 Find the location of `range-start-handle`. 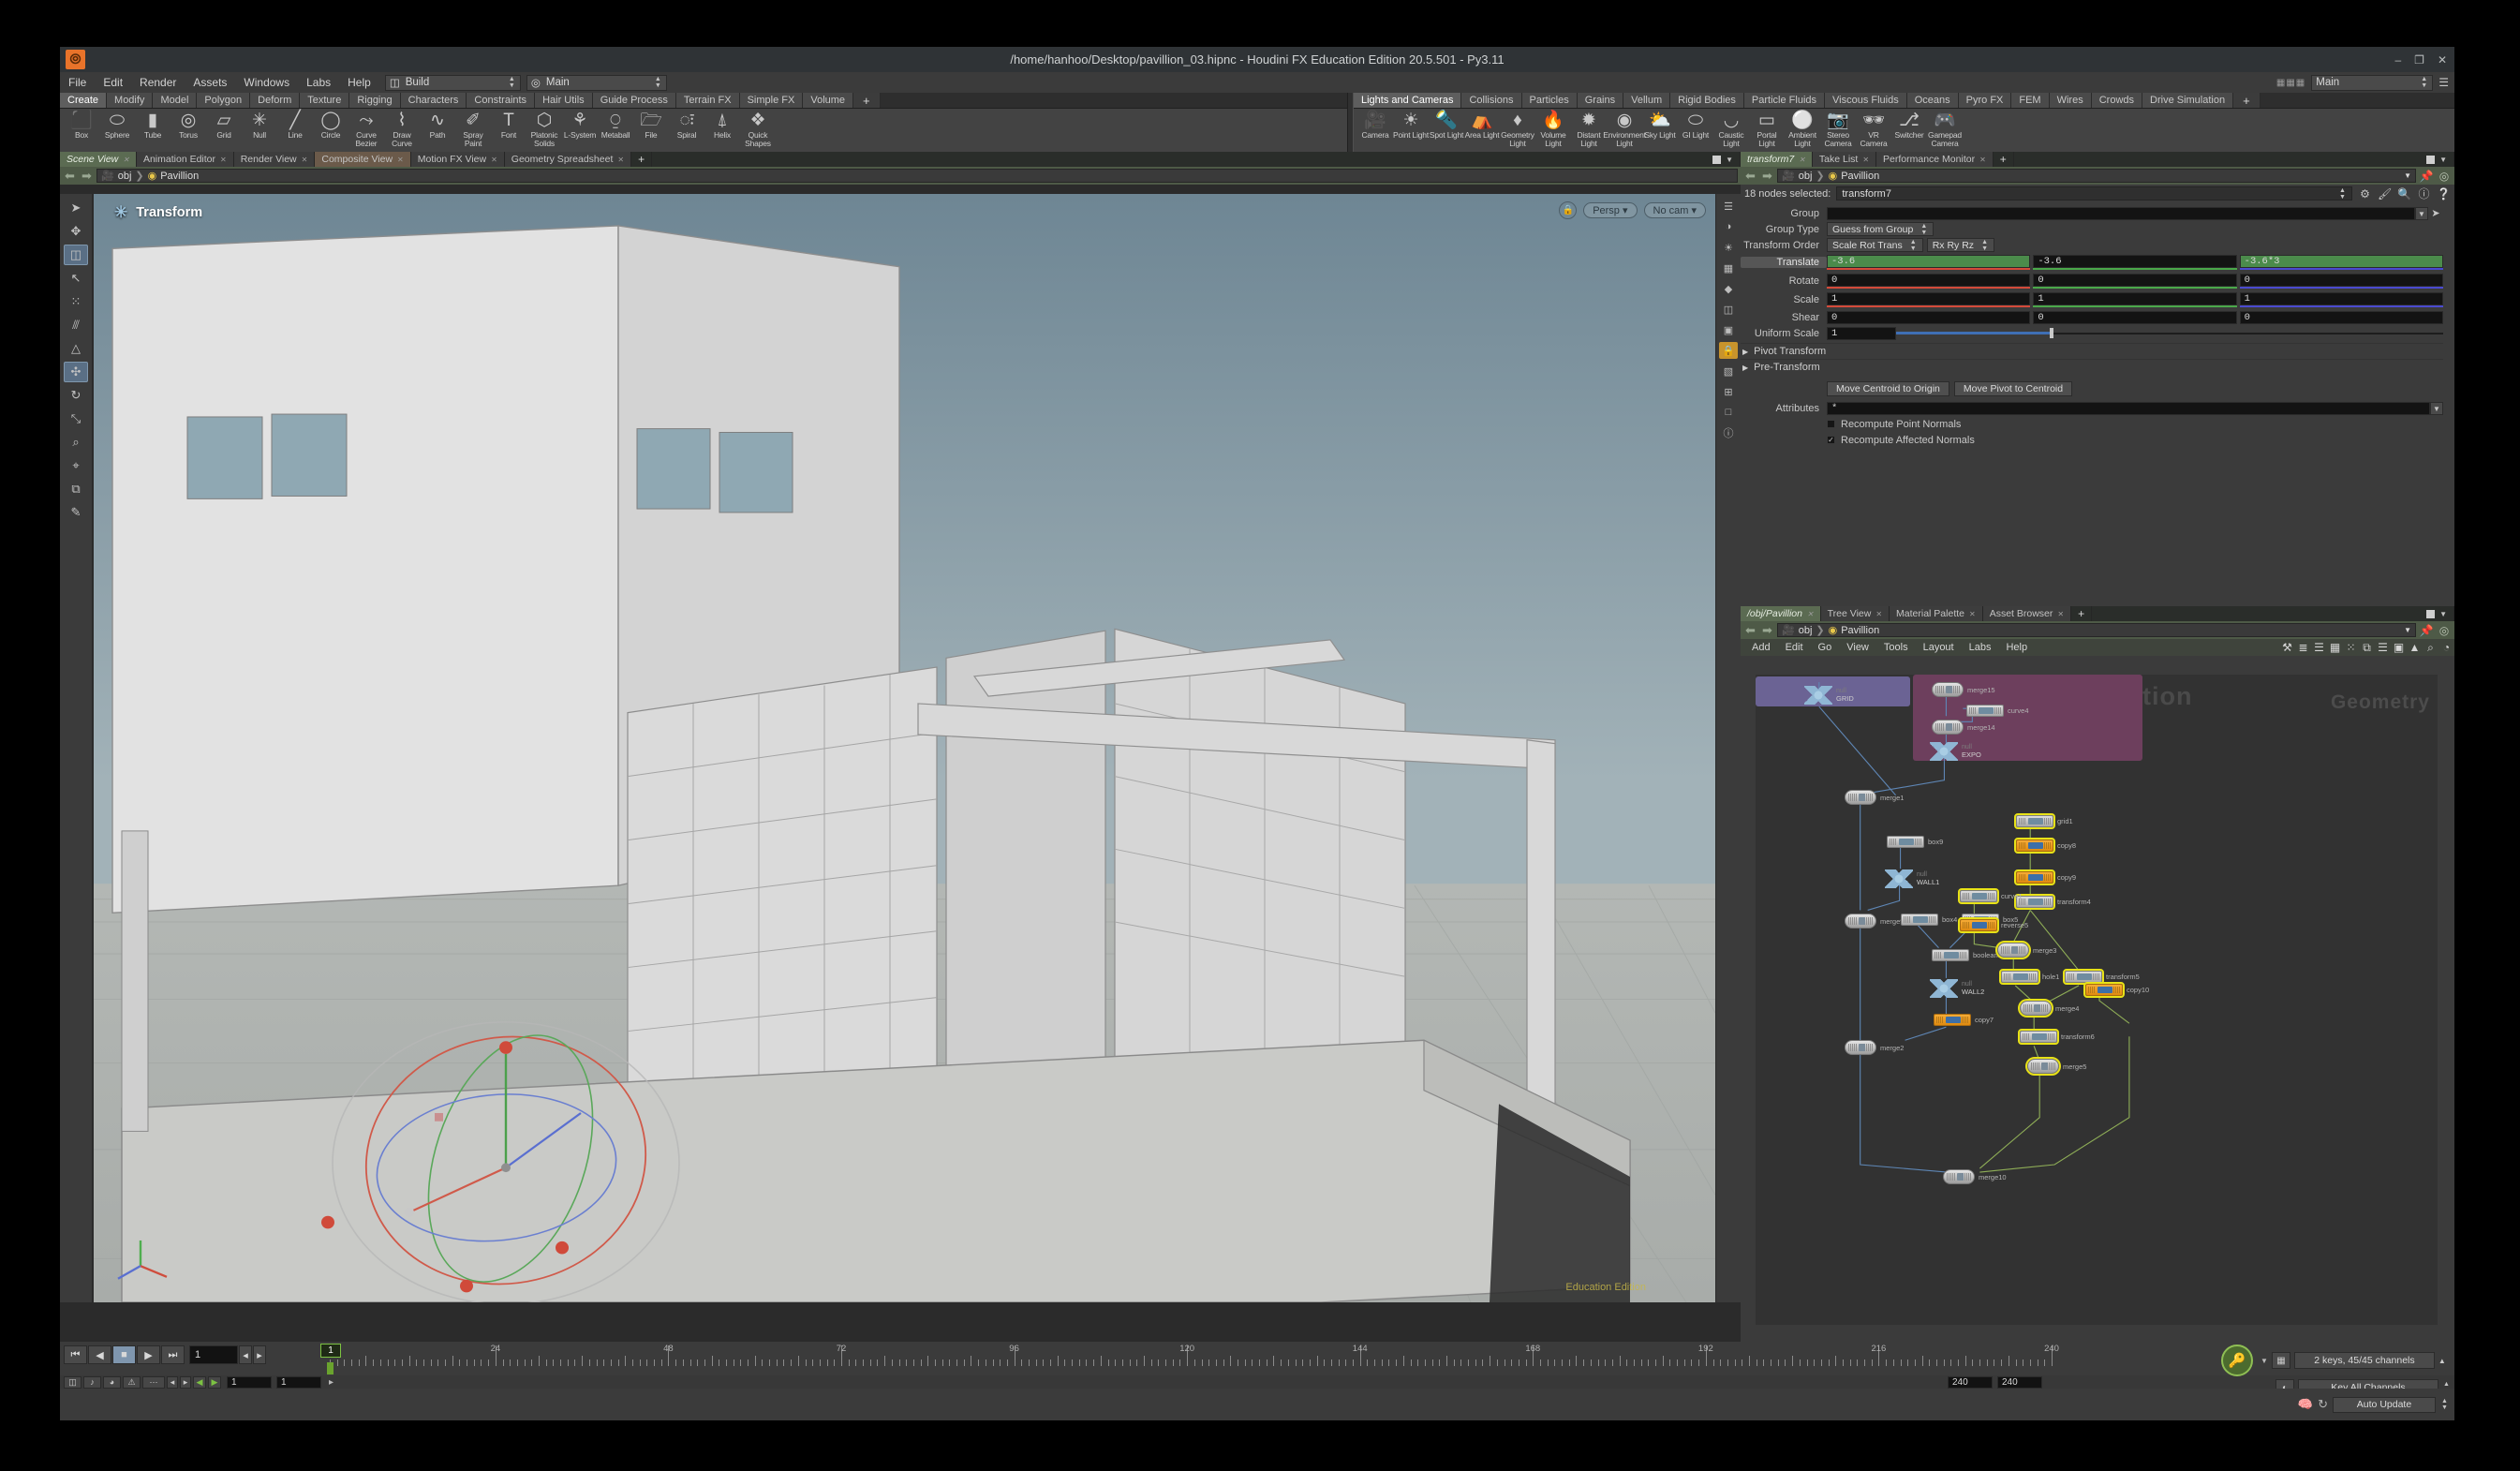

range-start-handle is located at coordinates (330, 1368).